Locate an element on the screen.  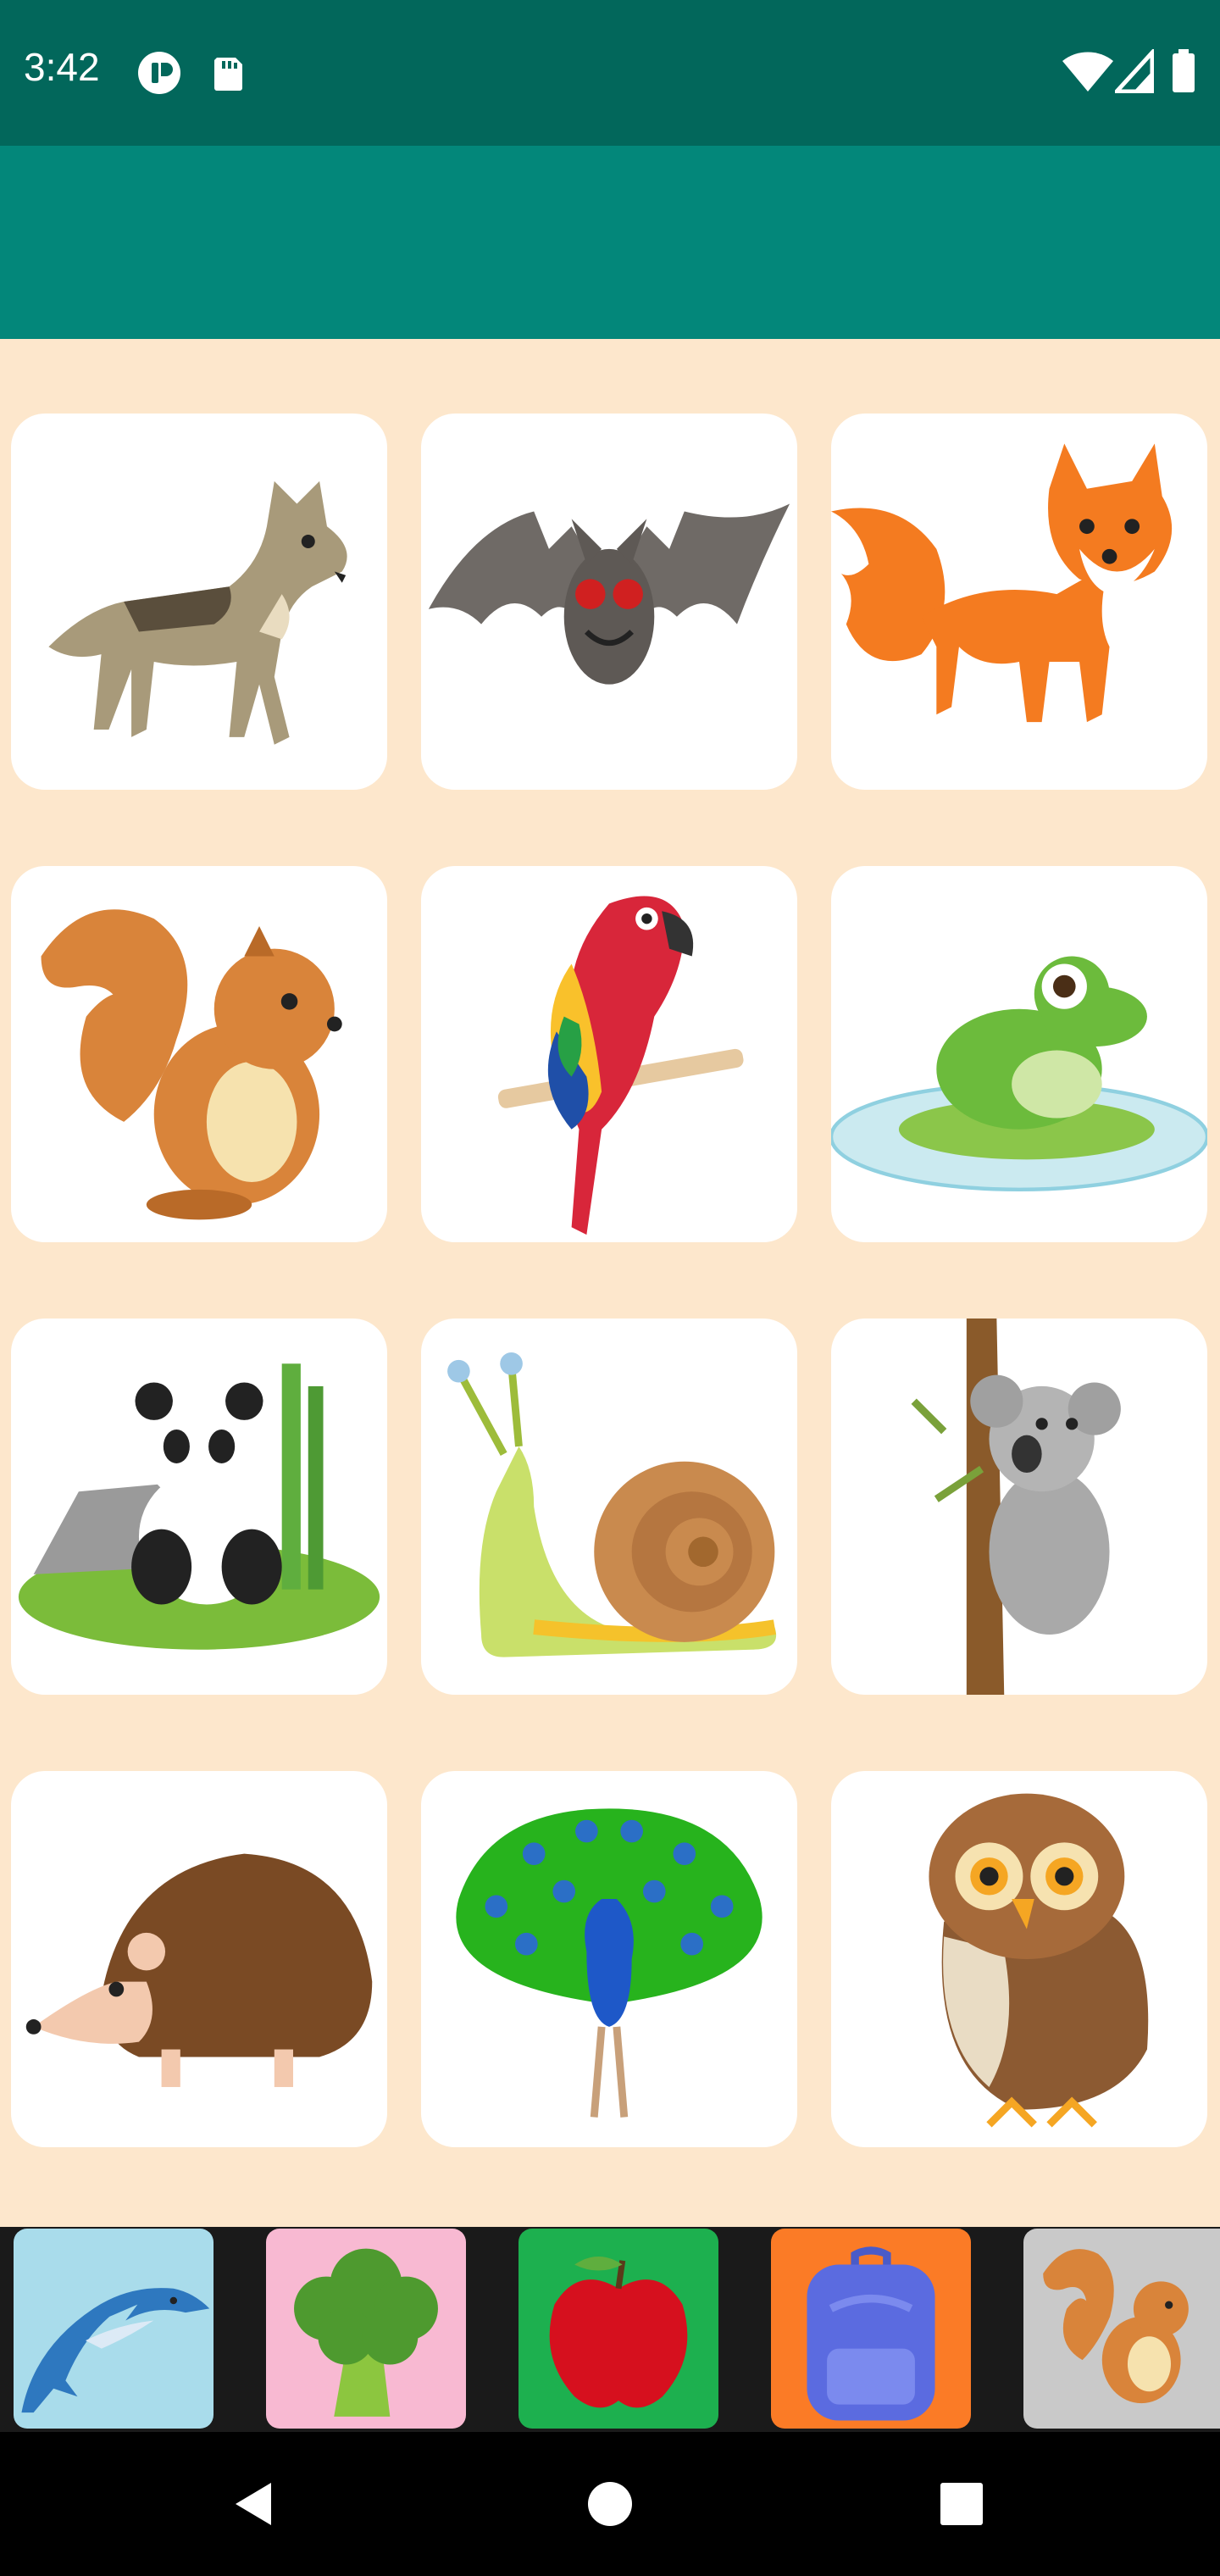
system-nav-bar is located at coordinates (610, 2504).